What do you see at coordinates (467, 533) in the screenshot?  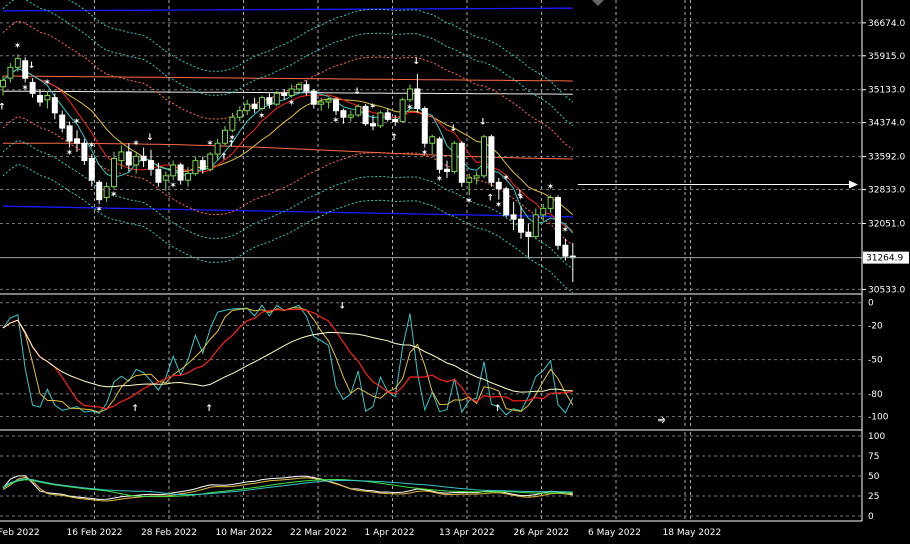 I see `x-tick-label: 13 Apr 2022` at bounding box center [467, 533].